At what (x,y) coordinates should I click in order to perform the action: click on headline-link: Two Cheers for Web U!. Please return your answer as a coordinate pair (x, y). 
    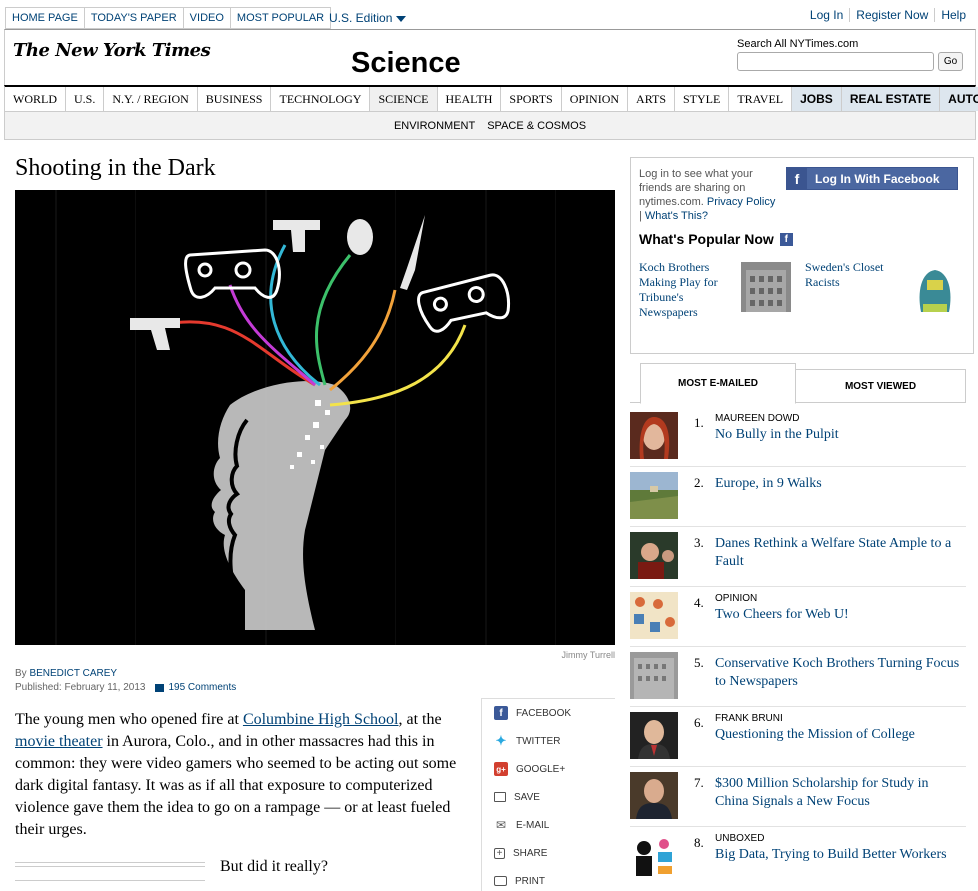
    Looking at the image, I should click on (782, 614).